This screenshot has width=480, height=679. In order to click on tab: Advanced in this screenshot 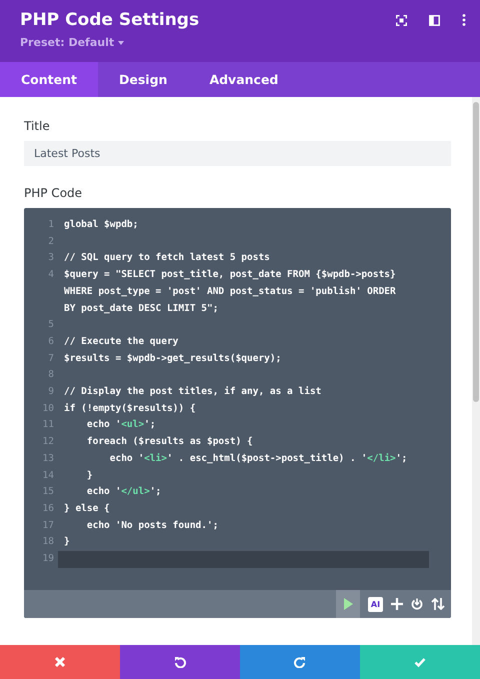, I will do `click(244, 79)`.